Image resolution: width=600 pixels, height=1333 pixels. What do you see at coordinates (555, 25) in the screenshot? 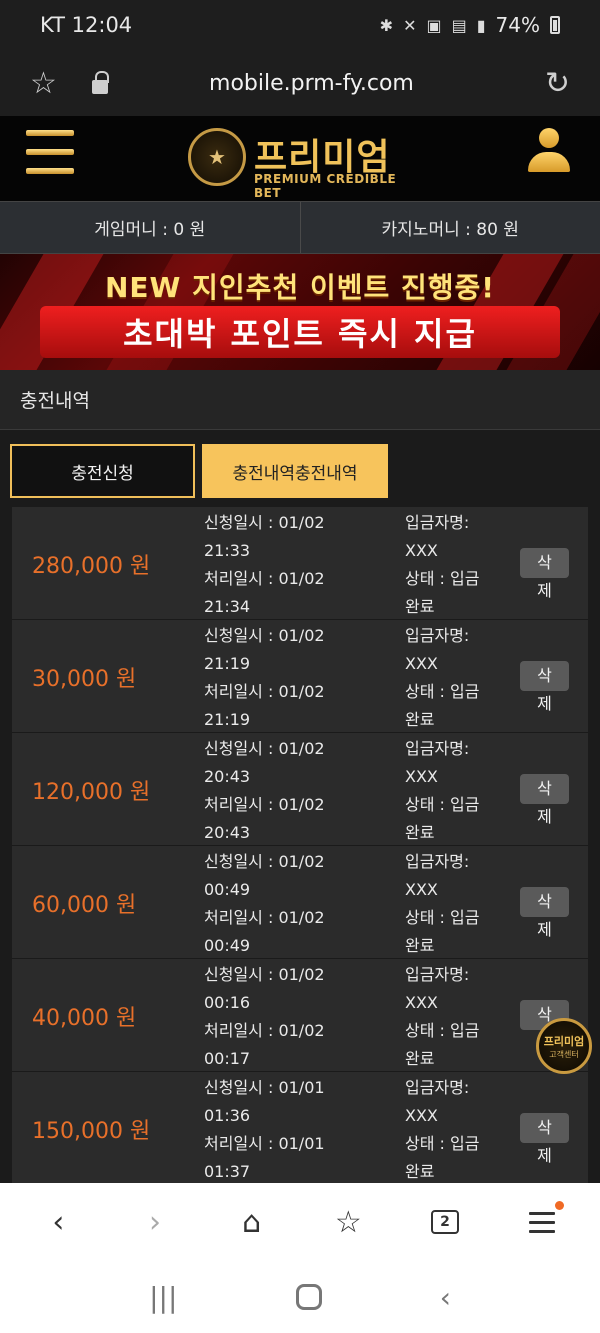
I see `battery-icon` at bounding box center [555, 25].